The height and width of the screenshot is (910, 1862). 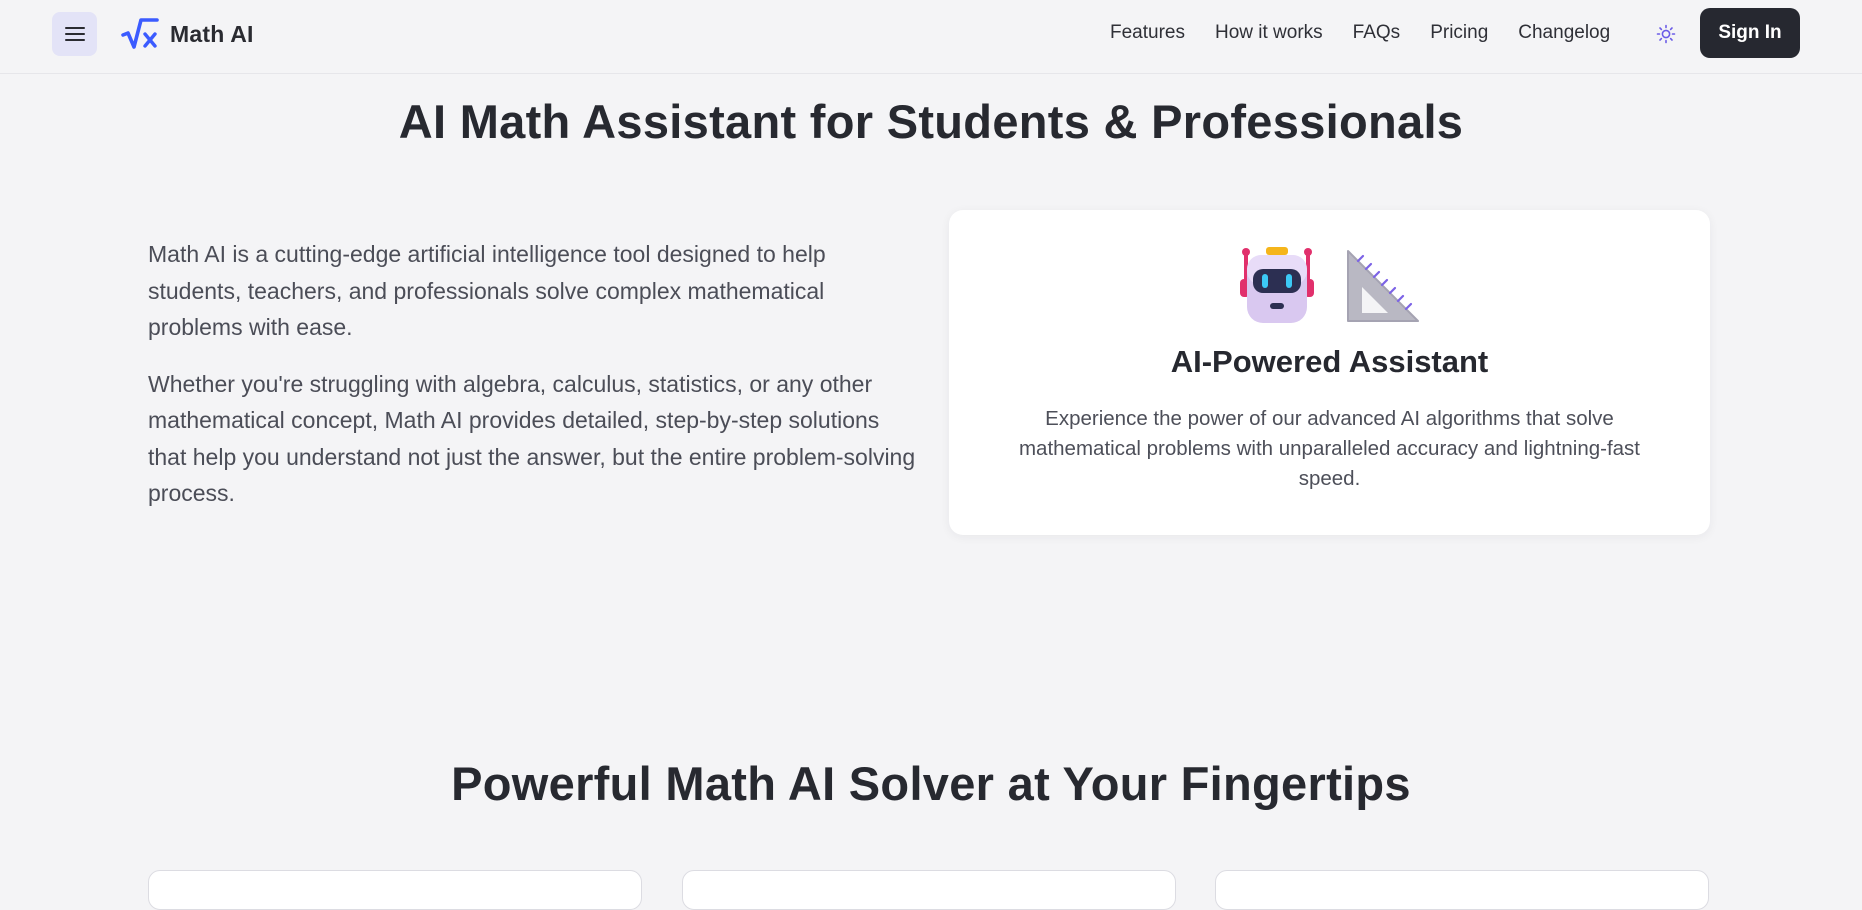 I want to click on hamburger-menu-button, so click(x=74, y=34).